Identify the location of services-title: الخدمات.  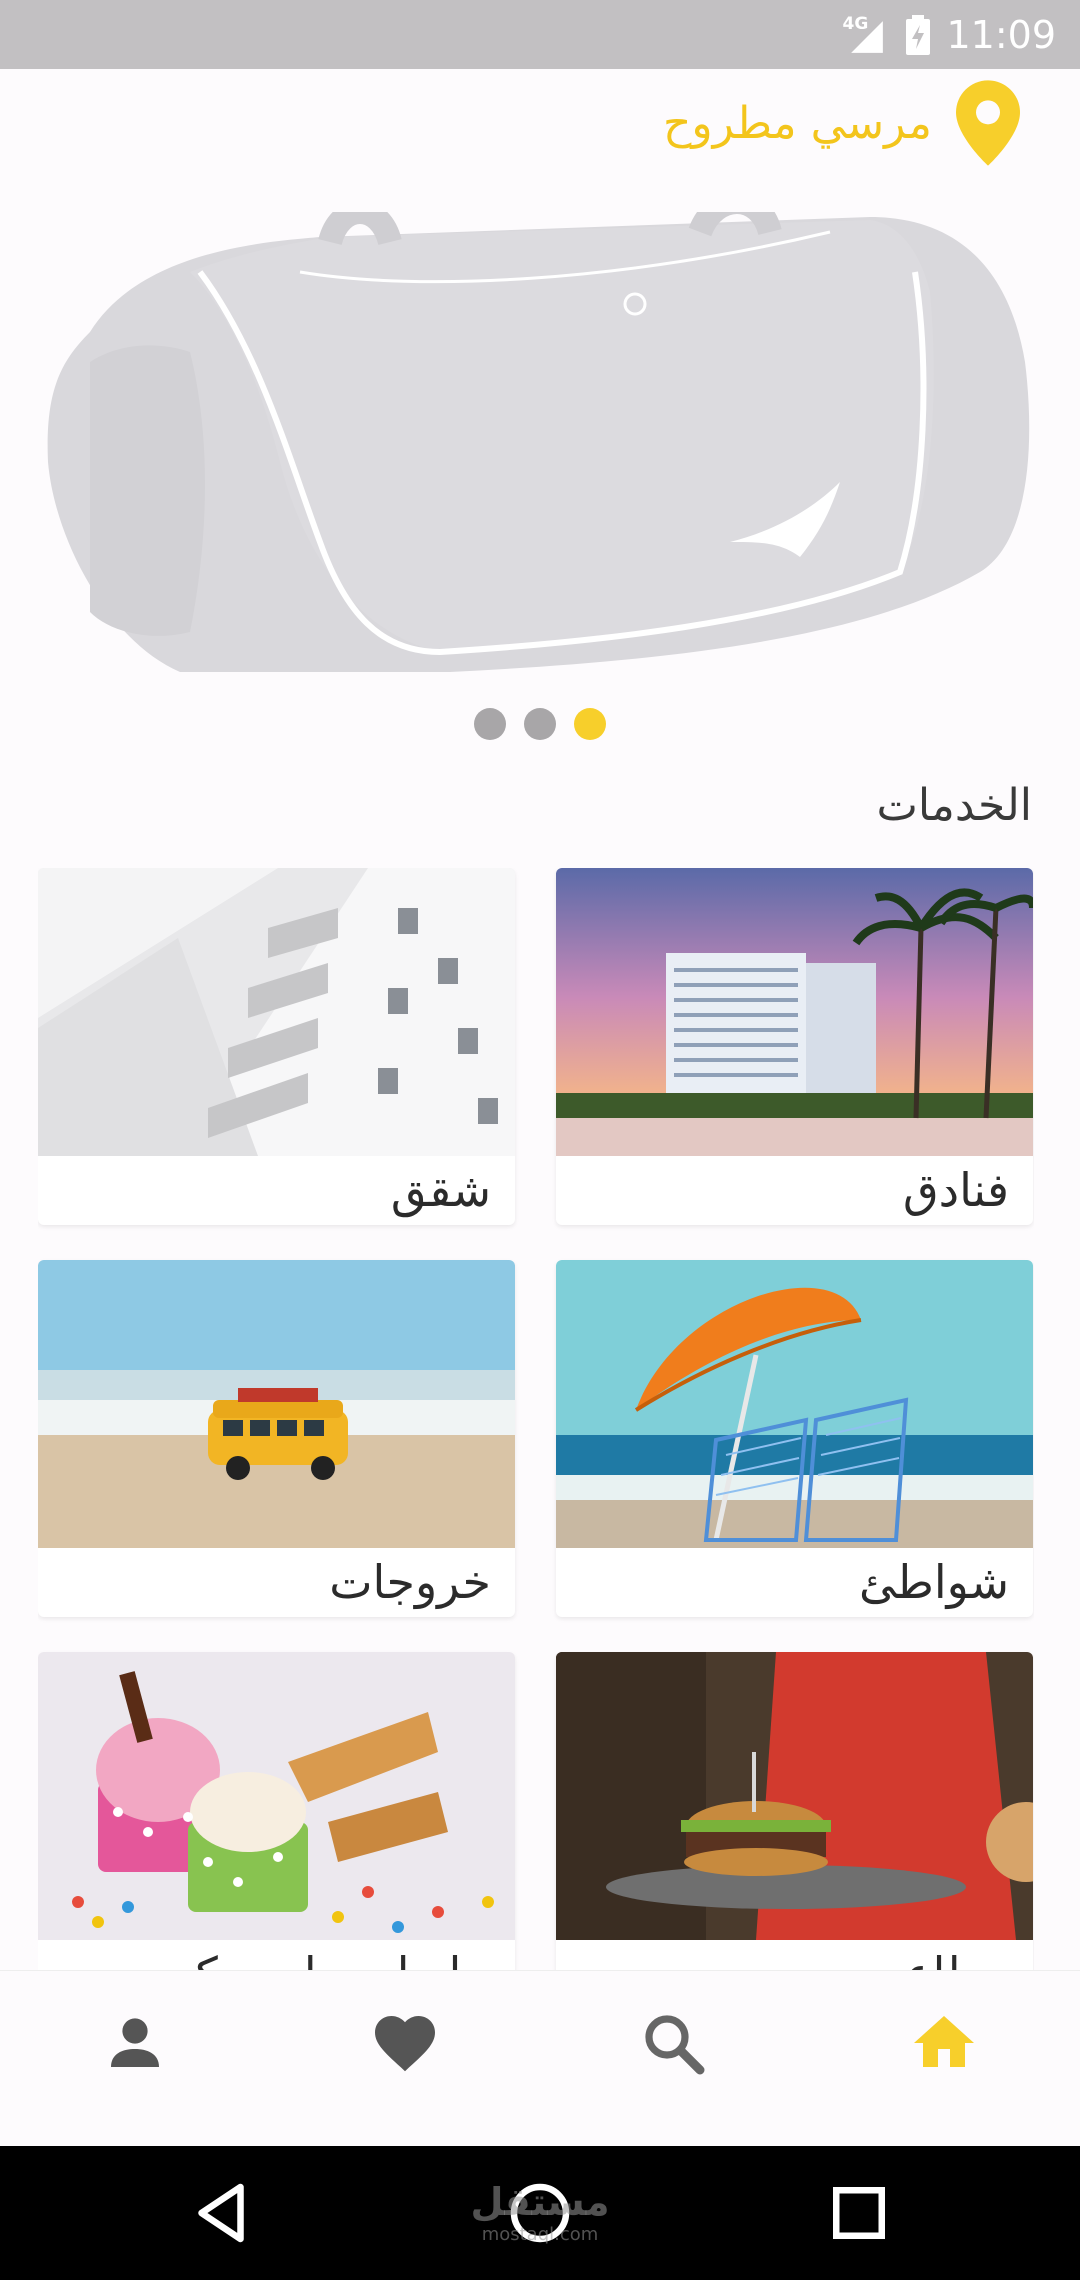
(954, 805).